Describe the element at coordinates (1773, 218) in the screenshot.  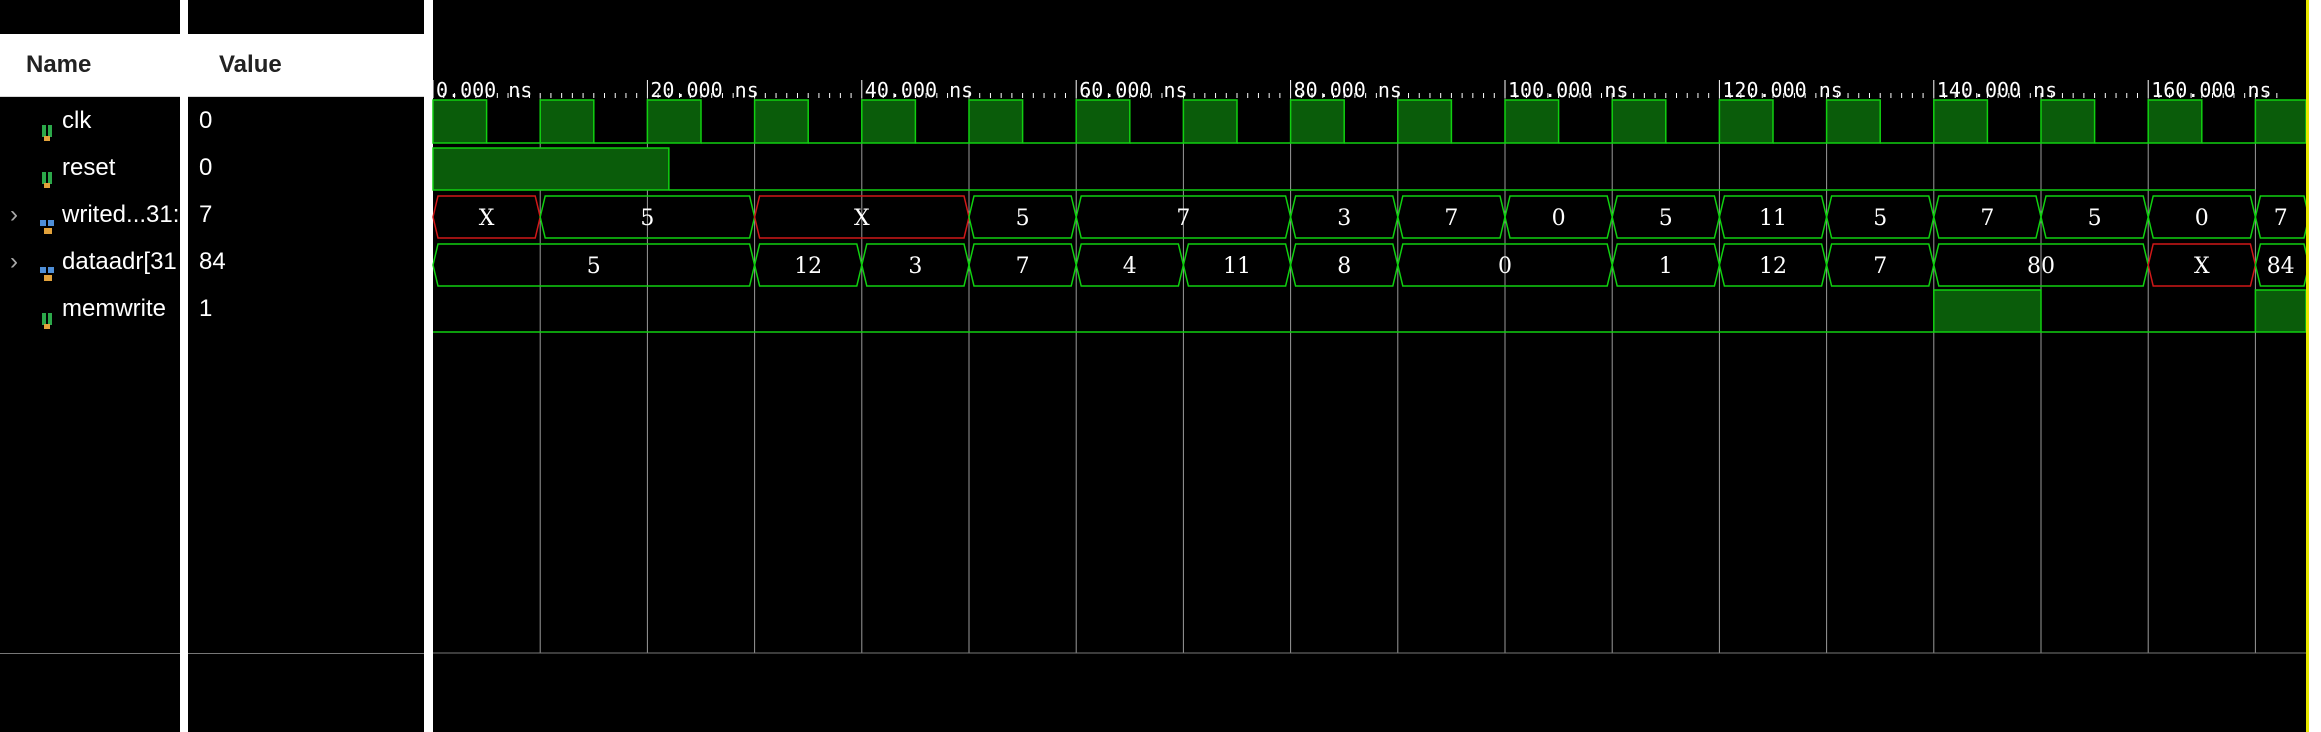
I see `writedata-value-label: 11` at that location.